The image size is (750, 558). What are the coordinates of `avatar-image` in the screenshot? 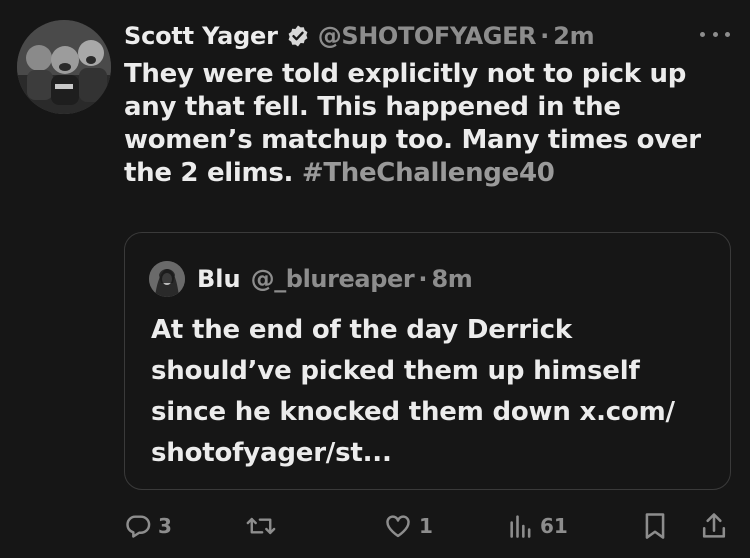 It's located at (64, 67).